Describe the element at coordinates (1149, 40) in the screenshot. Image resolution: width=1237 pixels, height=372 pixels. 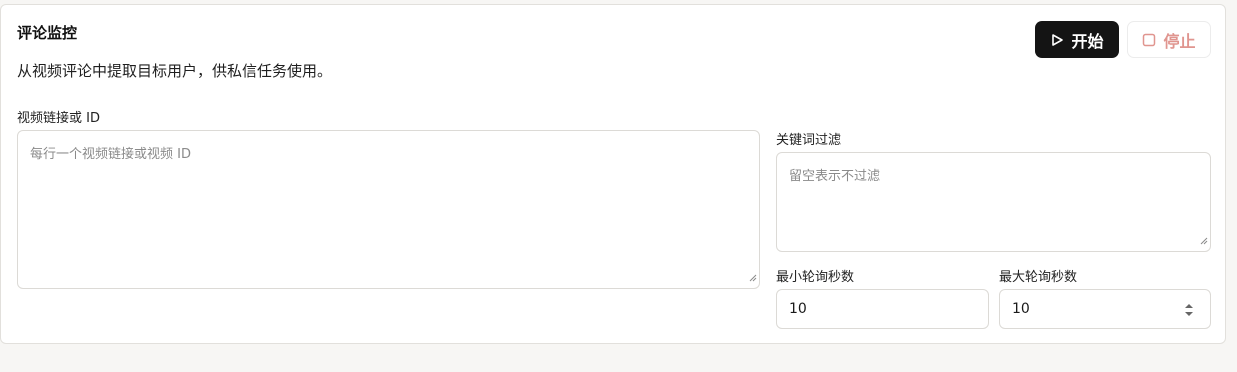
I see `stop-square-icon` at that location.